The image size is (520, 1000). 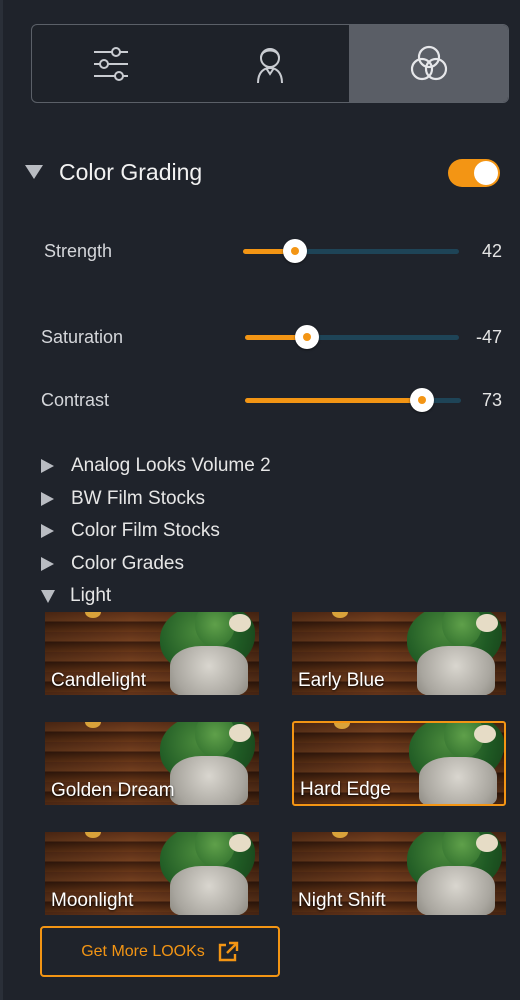 What do you see at coordinates (1, 500) in the screenshot?
I see `panel-edge` at bounding box center [1, 500].